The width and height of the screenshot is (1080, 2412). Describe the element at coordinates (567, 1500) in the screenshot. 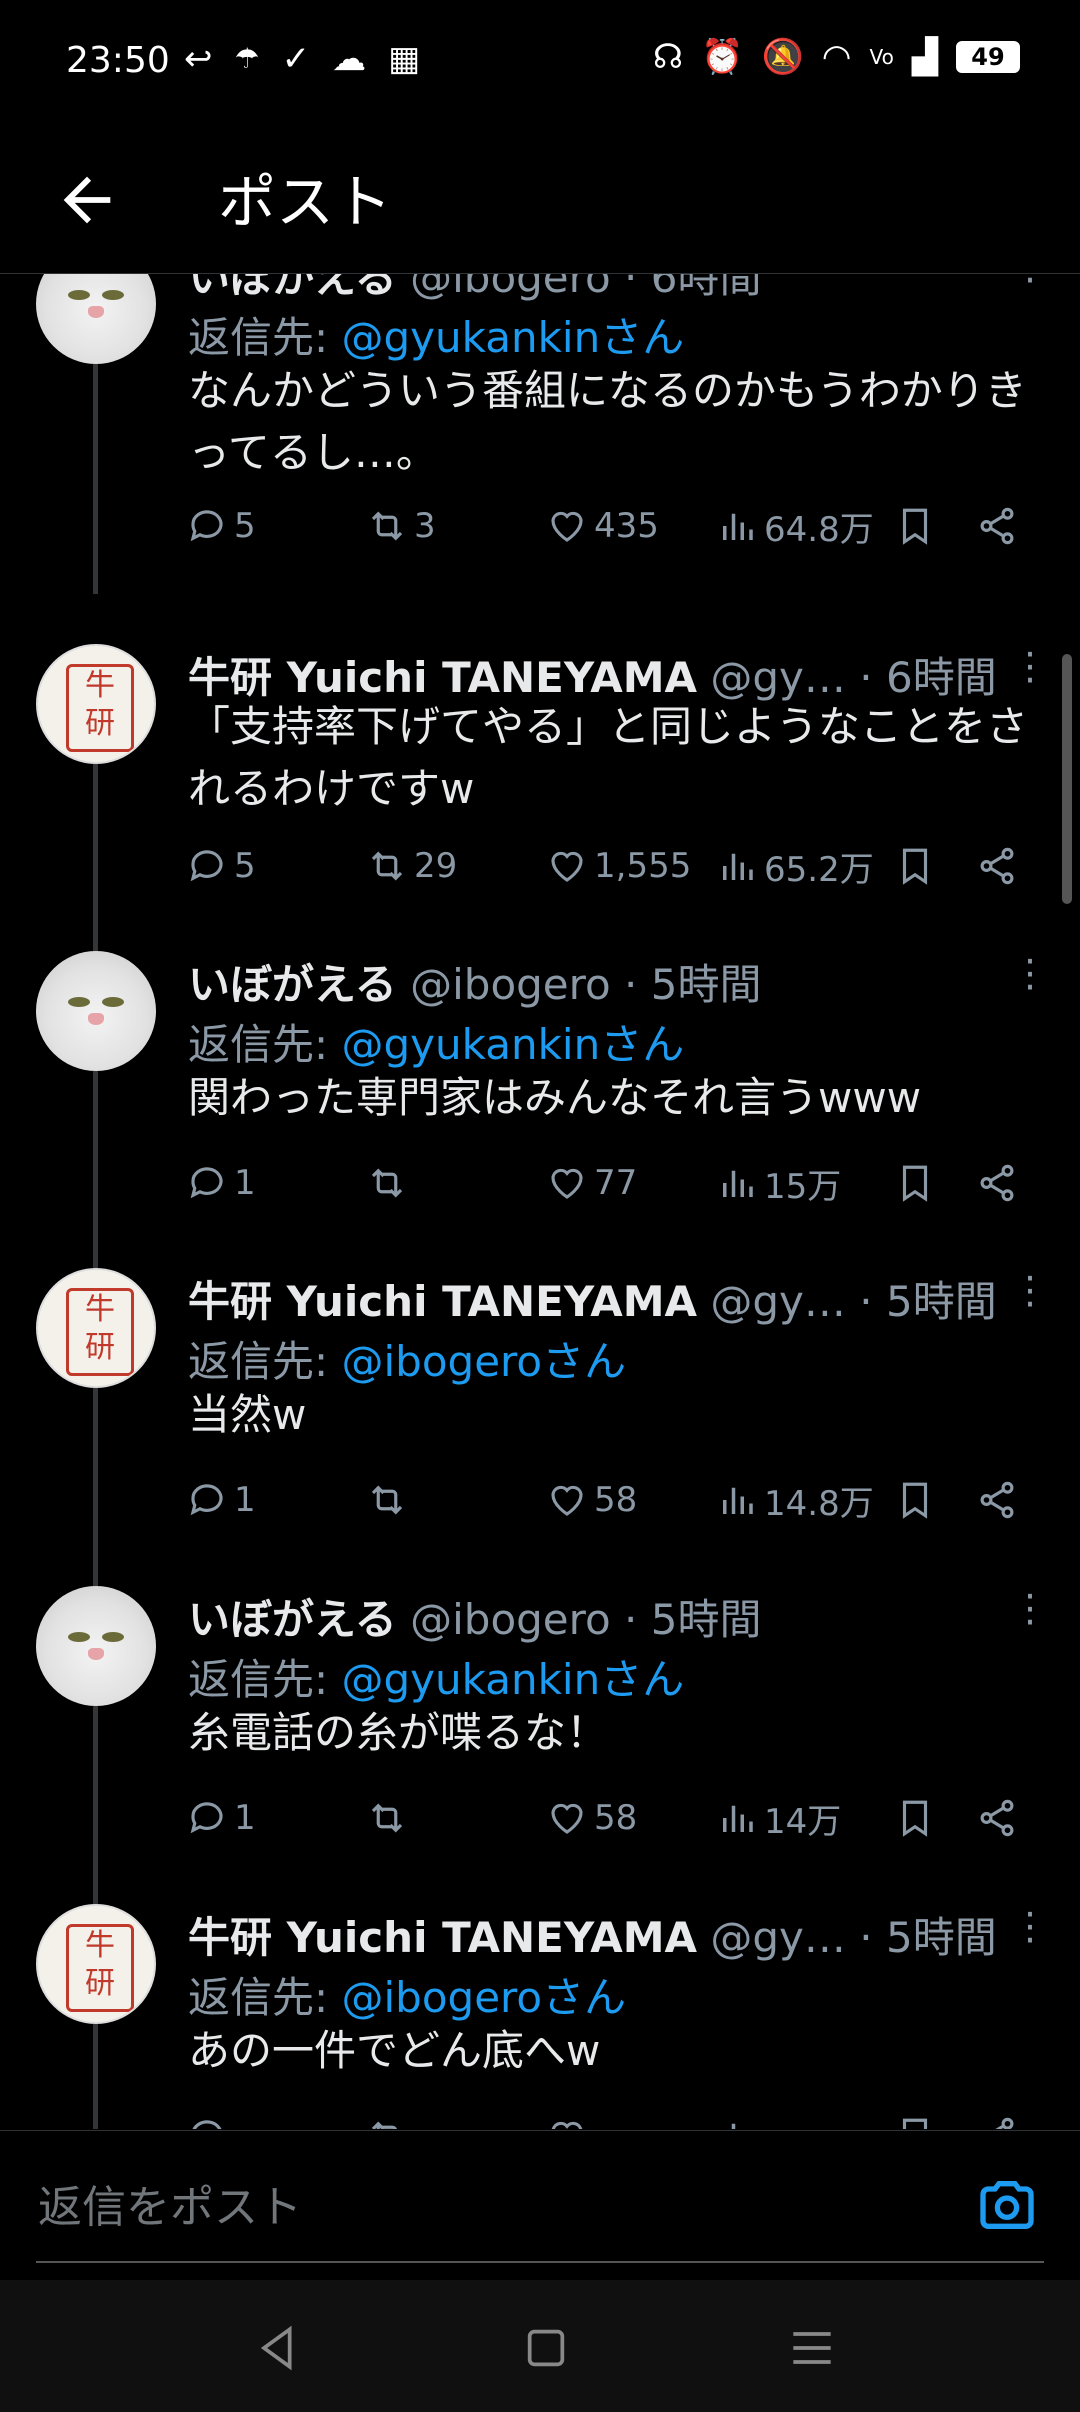

I see `heart-icon` at that location.